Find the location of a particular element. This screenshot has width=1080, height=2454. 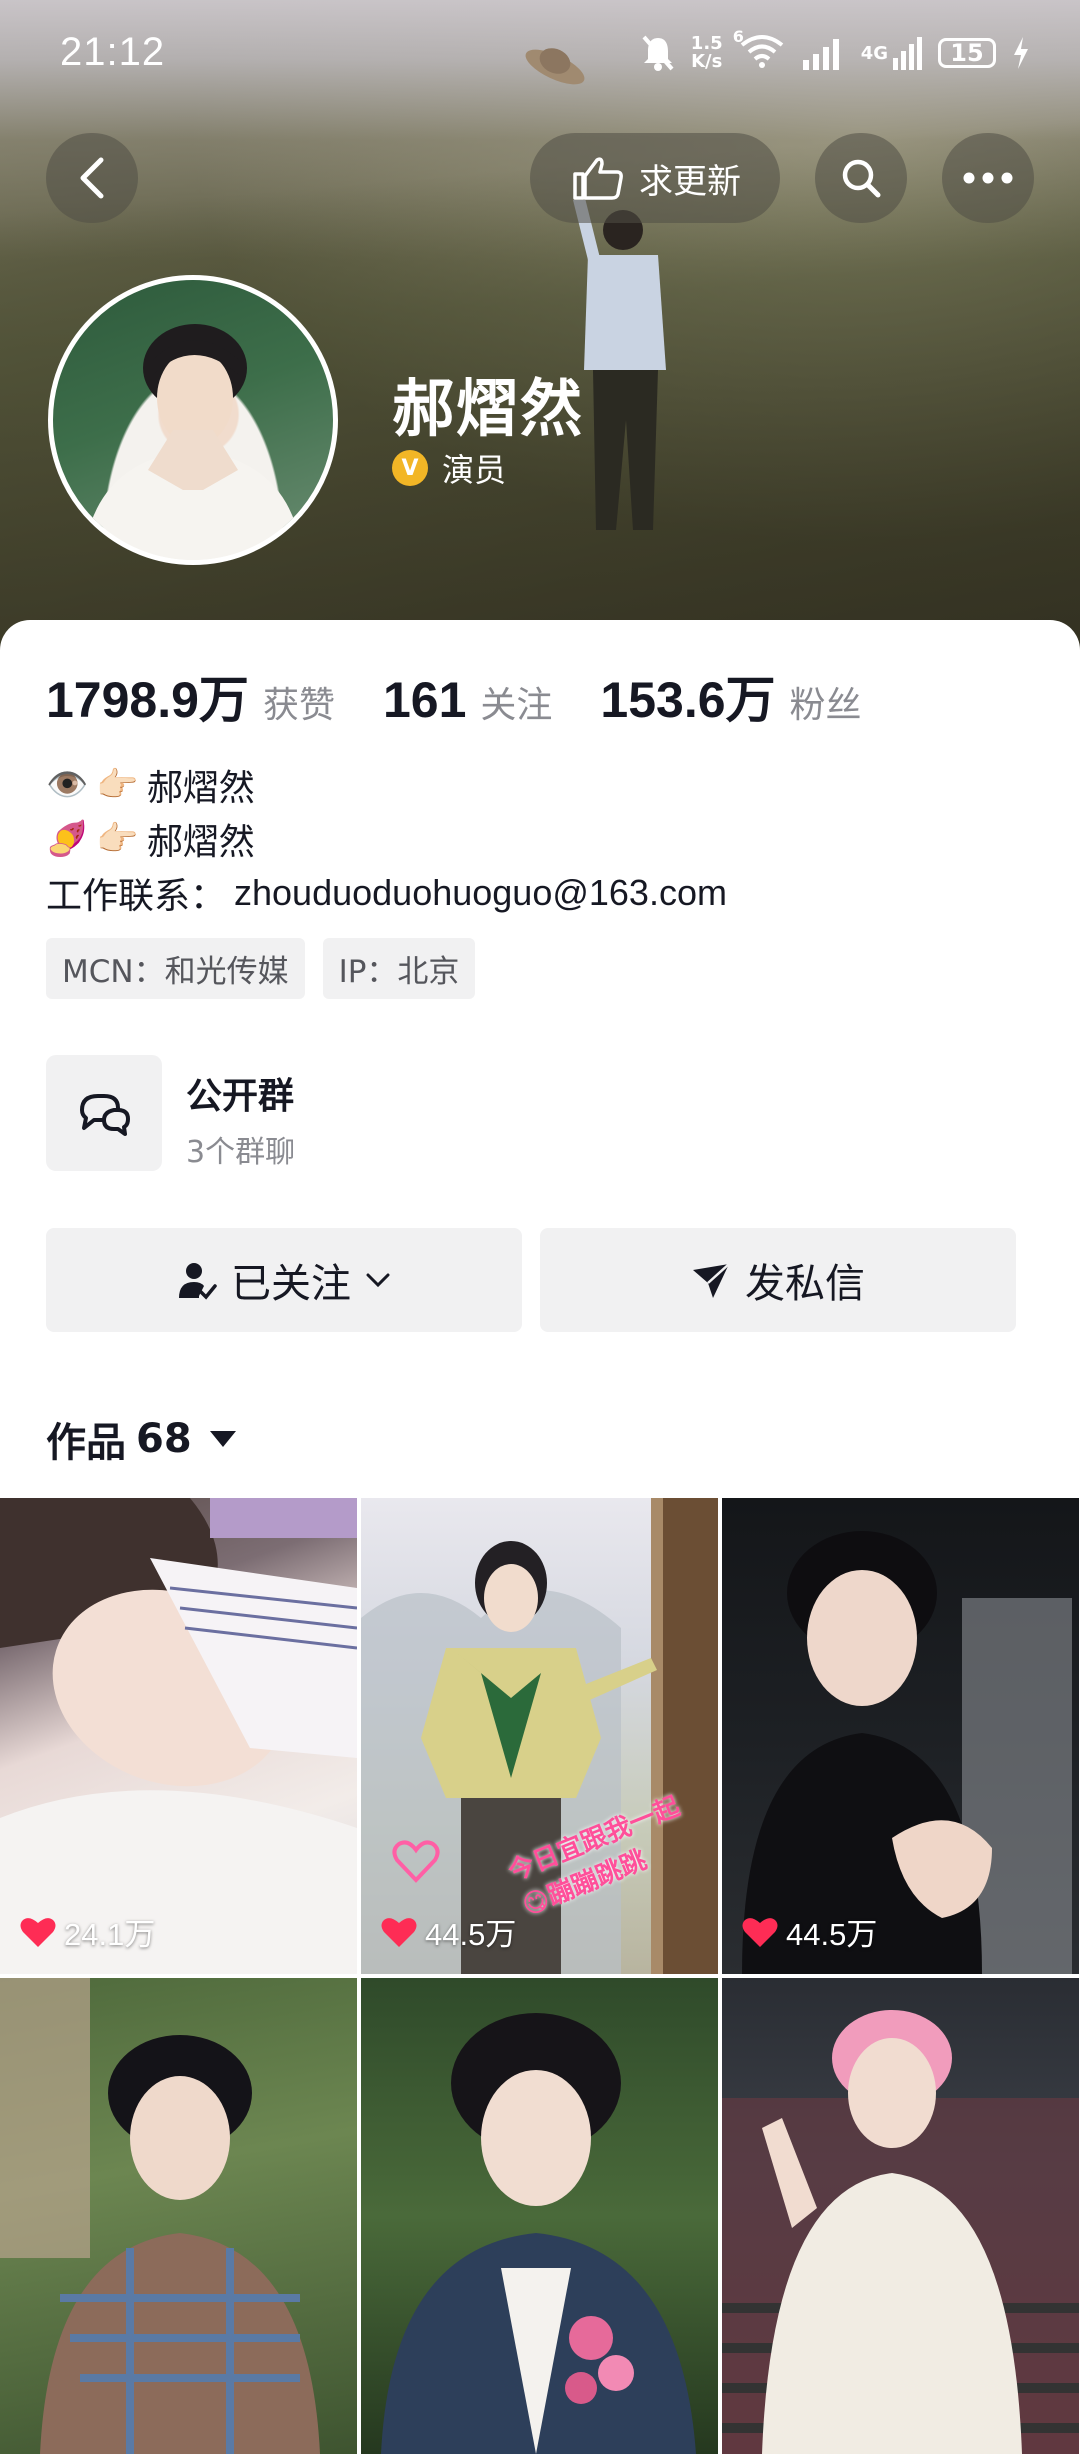

user-check-icon is located at coordinates (198, 1281).